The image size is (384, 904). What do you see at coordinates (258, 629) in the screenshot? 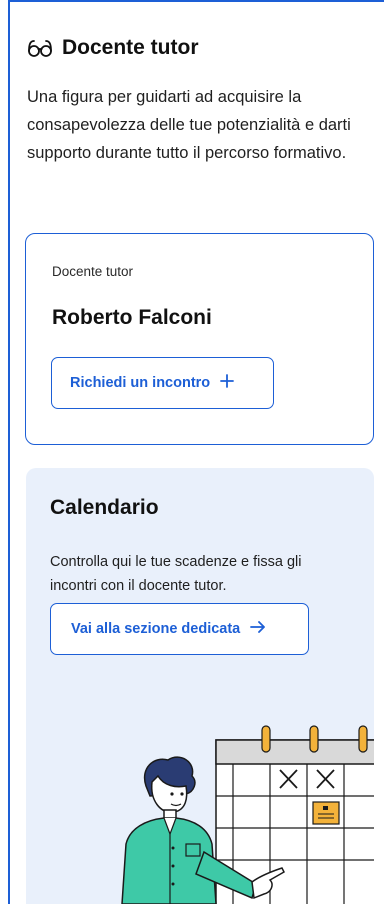
I see `arrow-right-icon` at bounding box center [258, 629].